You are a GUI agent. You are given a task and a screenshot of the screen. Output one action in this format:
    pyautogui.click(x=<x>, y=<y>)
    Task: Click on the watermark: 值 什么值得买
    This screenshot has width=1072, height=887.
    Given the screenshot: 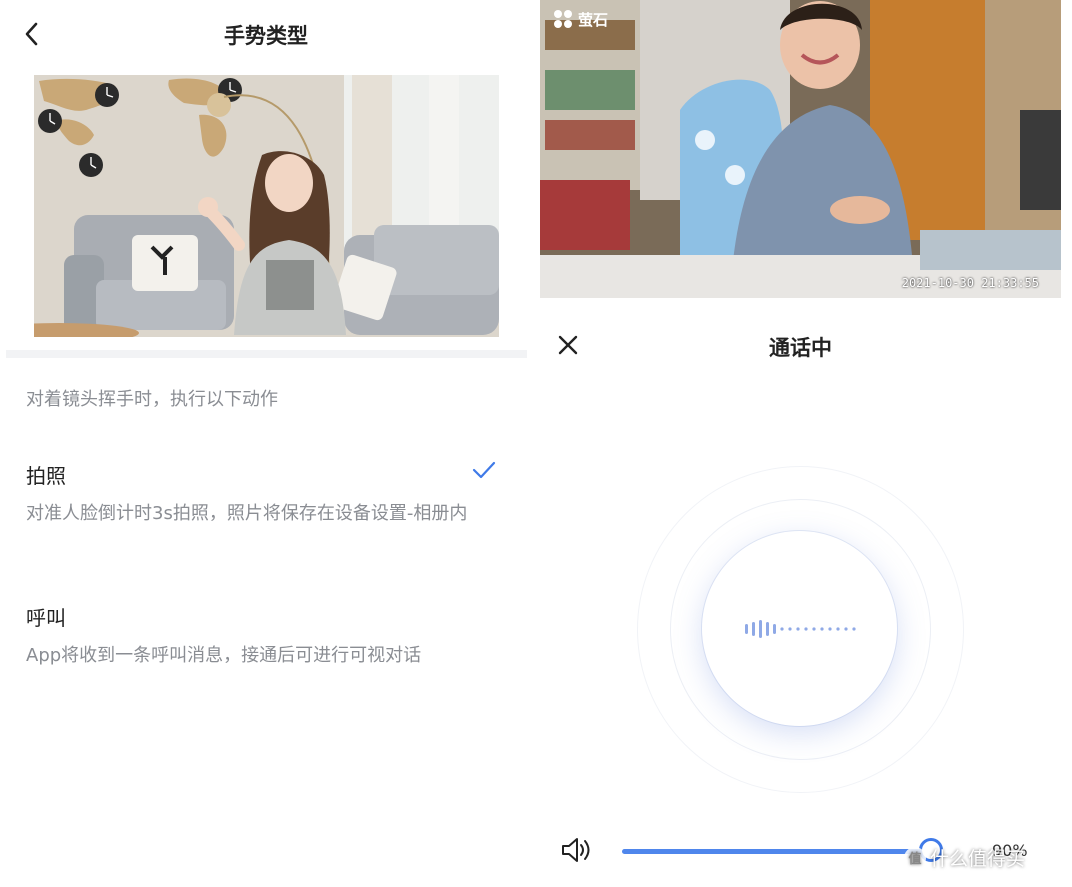 What is the action you would take?
    pyautogui.click(x=964, y=857)
    